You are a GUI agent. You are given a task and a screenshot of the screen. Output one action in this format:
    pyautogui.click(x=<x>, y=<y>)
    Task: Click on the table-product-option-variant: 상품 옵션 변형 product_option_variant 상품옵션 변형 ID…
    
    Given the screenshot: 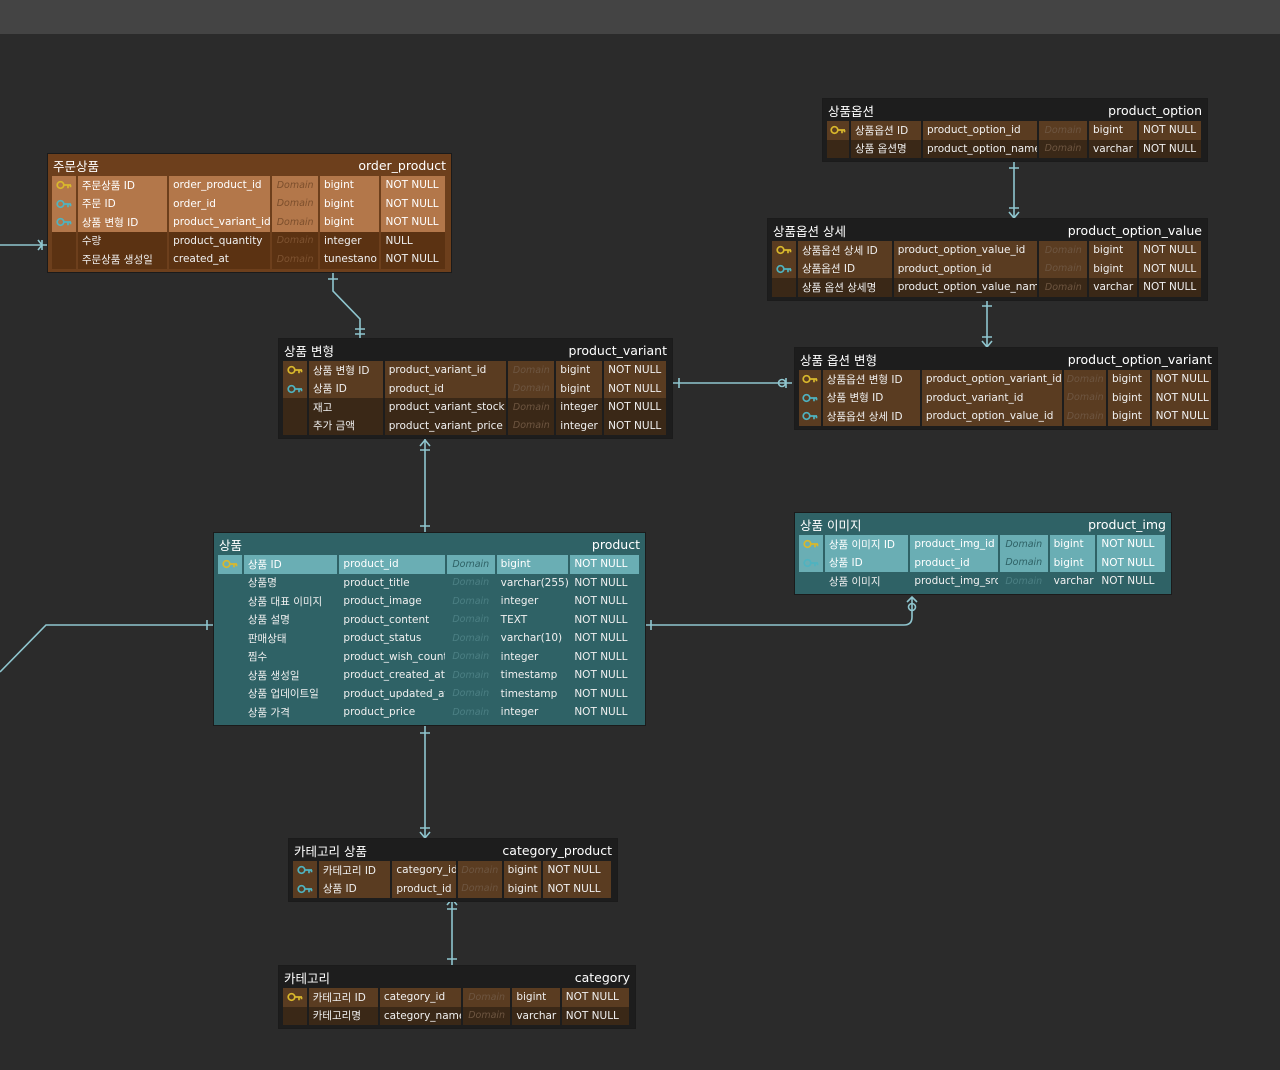 What is the action you would take?
    pyautogui.click(x=1006, y=388)
    